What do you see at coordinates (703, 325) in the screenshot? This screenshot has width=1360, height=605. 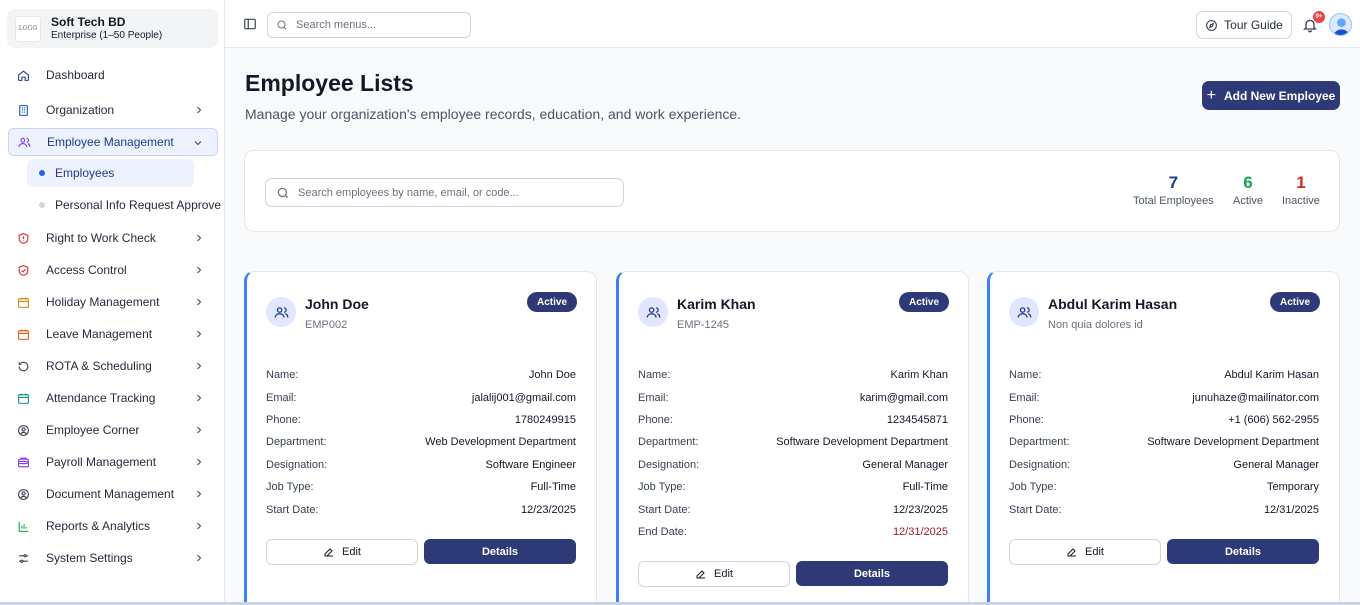 I see `employee-code: EMP-1245` at bounding box center [703, 325].